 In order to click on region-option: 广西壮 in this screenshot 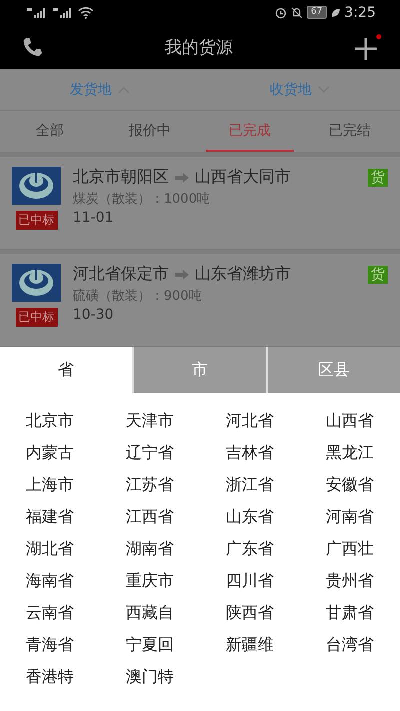, I will do `click(350, 549)`.